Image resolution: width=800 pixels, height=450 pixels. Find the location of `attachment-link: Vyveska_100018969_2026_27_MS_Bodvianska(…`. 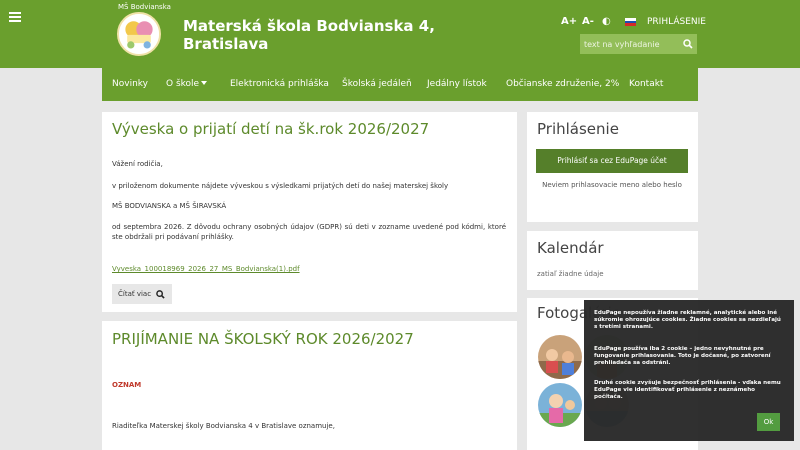

attachment-link: Vyveska_100018969_2026_27_MS_Bodvianska(… is located at coordinates (206, 269).